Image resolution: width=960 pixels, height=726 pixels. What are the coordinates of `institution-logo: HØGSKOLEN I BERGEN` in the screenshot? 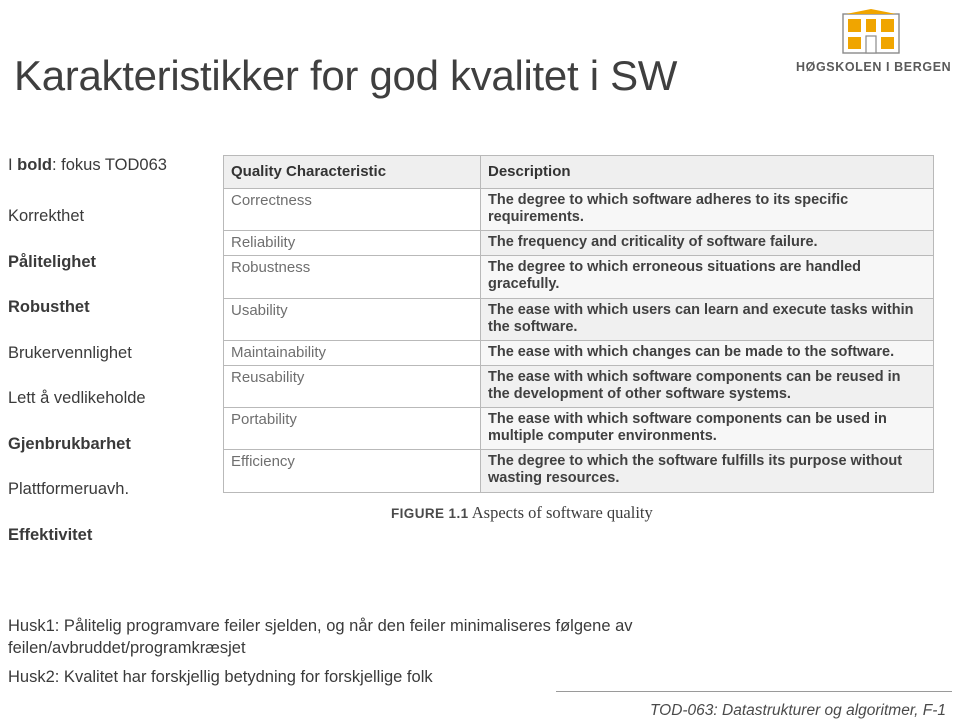 It's located at (874, 41).